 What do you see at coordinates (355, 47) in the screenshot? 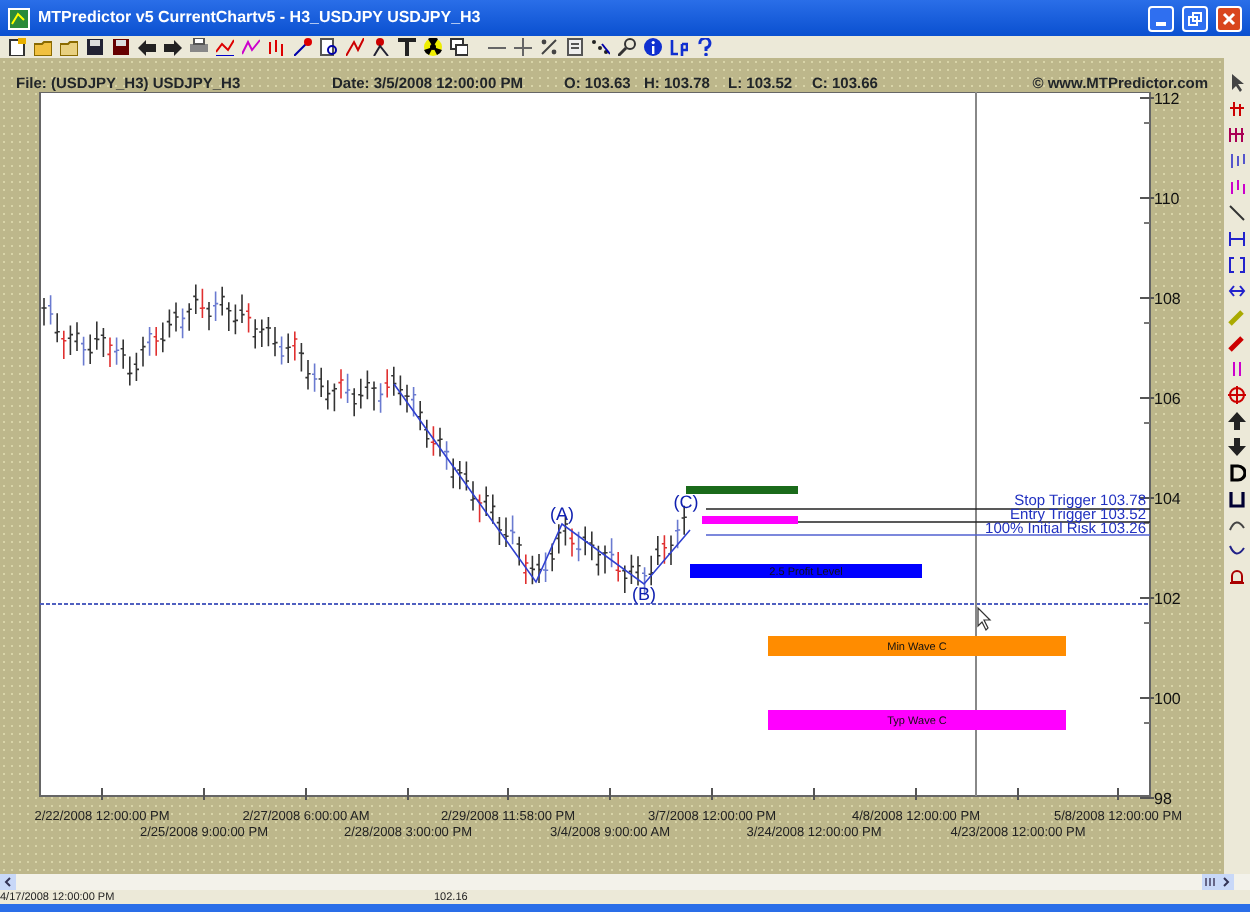
I see `trend-icon` at bounding box center [355, 47].